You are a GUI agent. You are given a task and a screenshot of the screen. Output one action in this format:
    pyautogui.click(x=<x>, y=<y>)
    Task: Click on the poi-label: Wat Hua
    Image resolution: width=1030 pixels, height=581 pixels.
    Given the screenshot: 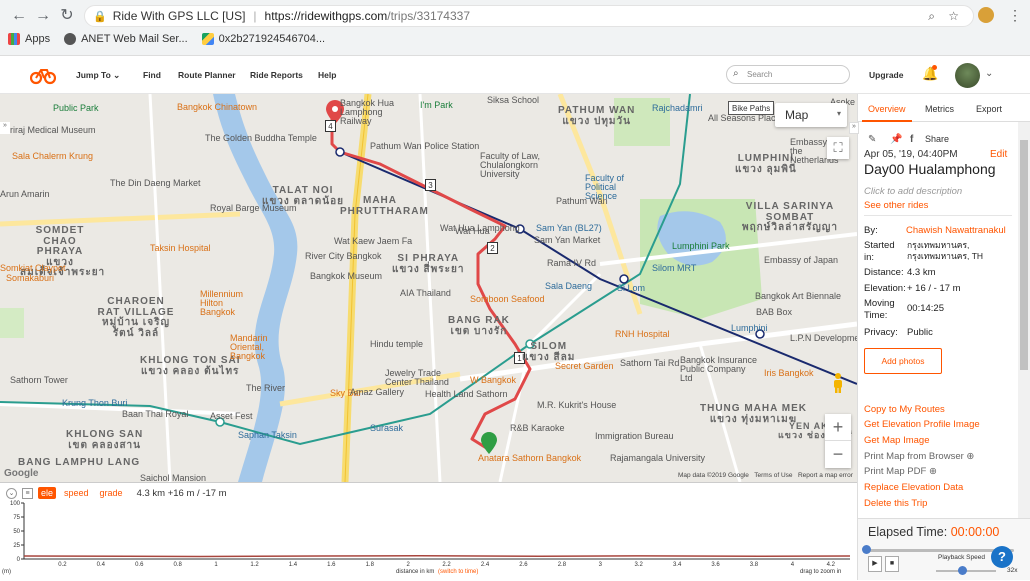 What is the action you would take?
    pyautogui.click(x=472, y=231)
    